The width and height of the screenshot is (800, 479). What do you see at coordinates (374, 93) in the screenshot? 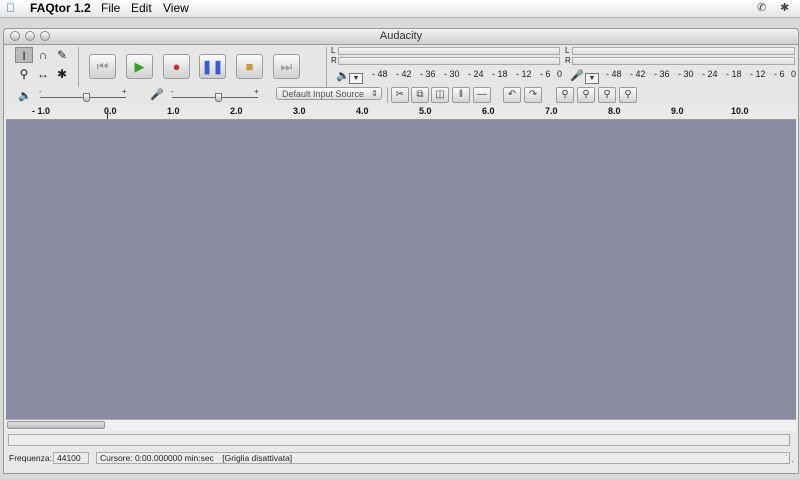
I see `select-arrows-icon: ⇕` at bounding box center [374, 93].